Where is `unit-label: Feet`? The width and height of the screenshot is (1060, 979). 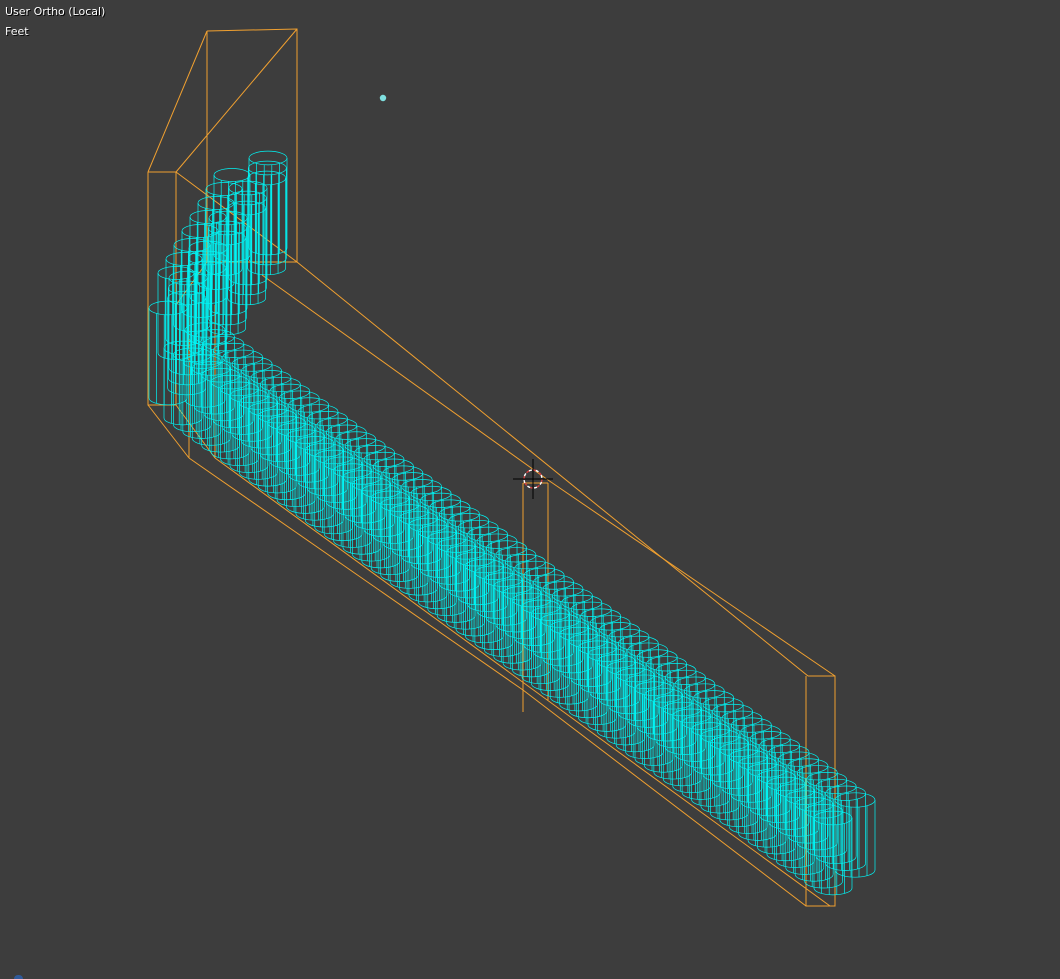
unit-label: Feet is located at coordinates (17, 31).